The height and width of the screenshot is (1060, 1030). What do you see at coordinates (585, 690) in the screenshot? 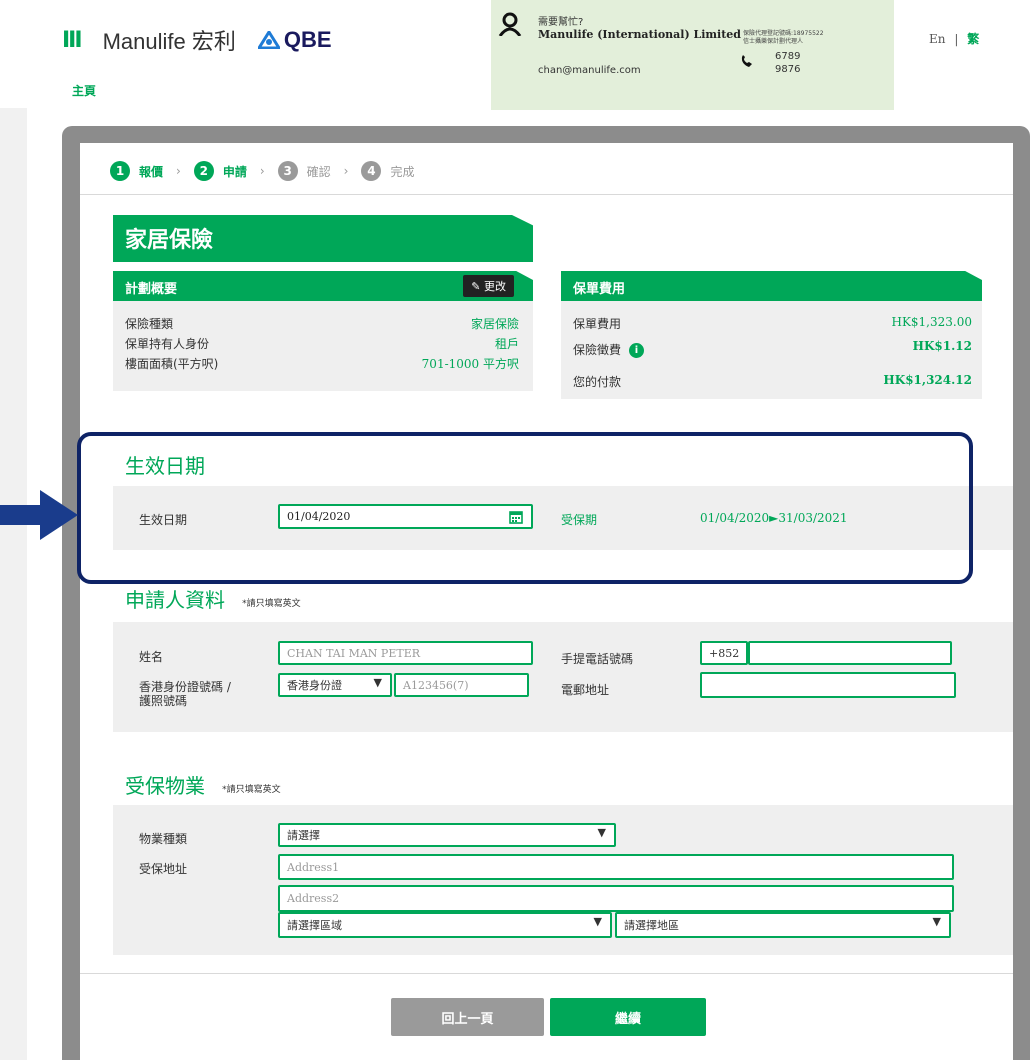
I see `email-label: 電郵地址` at bounding box center [585, 690].